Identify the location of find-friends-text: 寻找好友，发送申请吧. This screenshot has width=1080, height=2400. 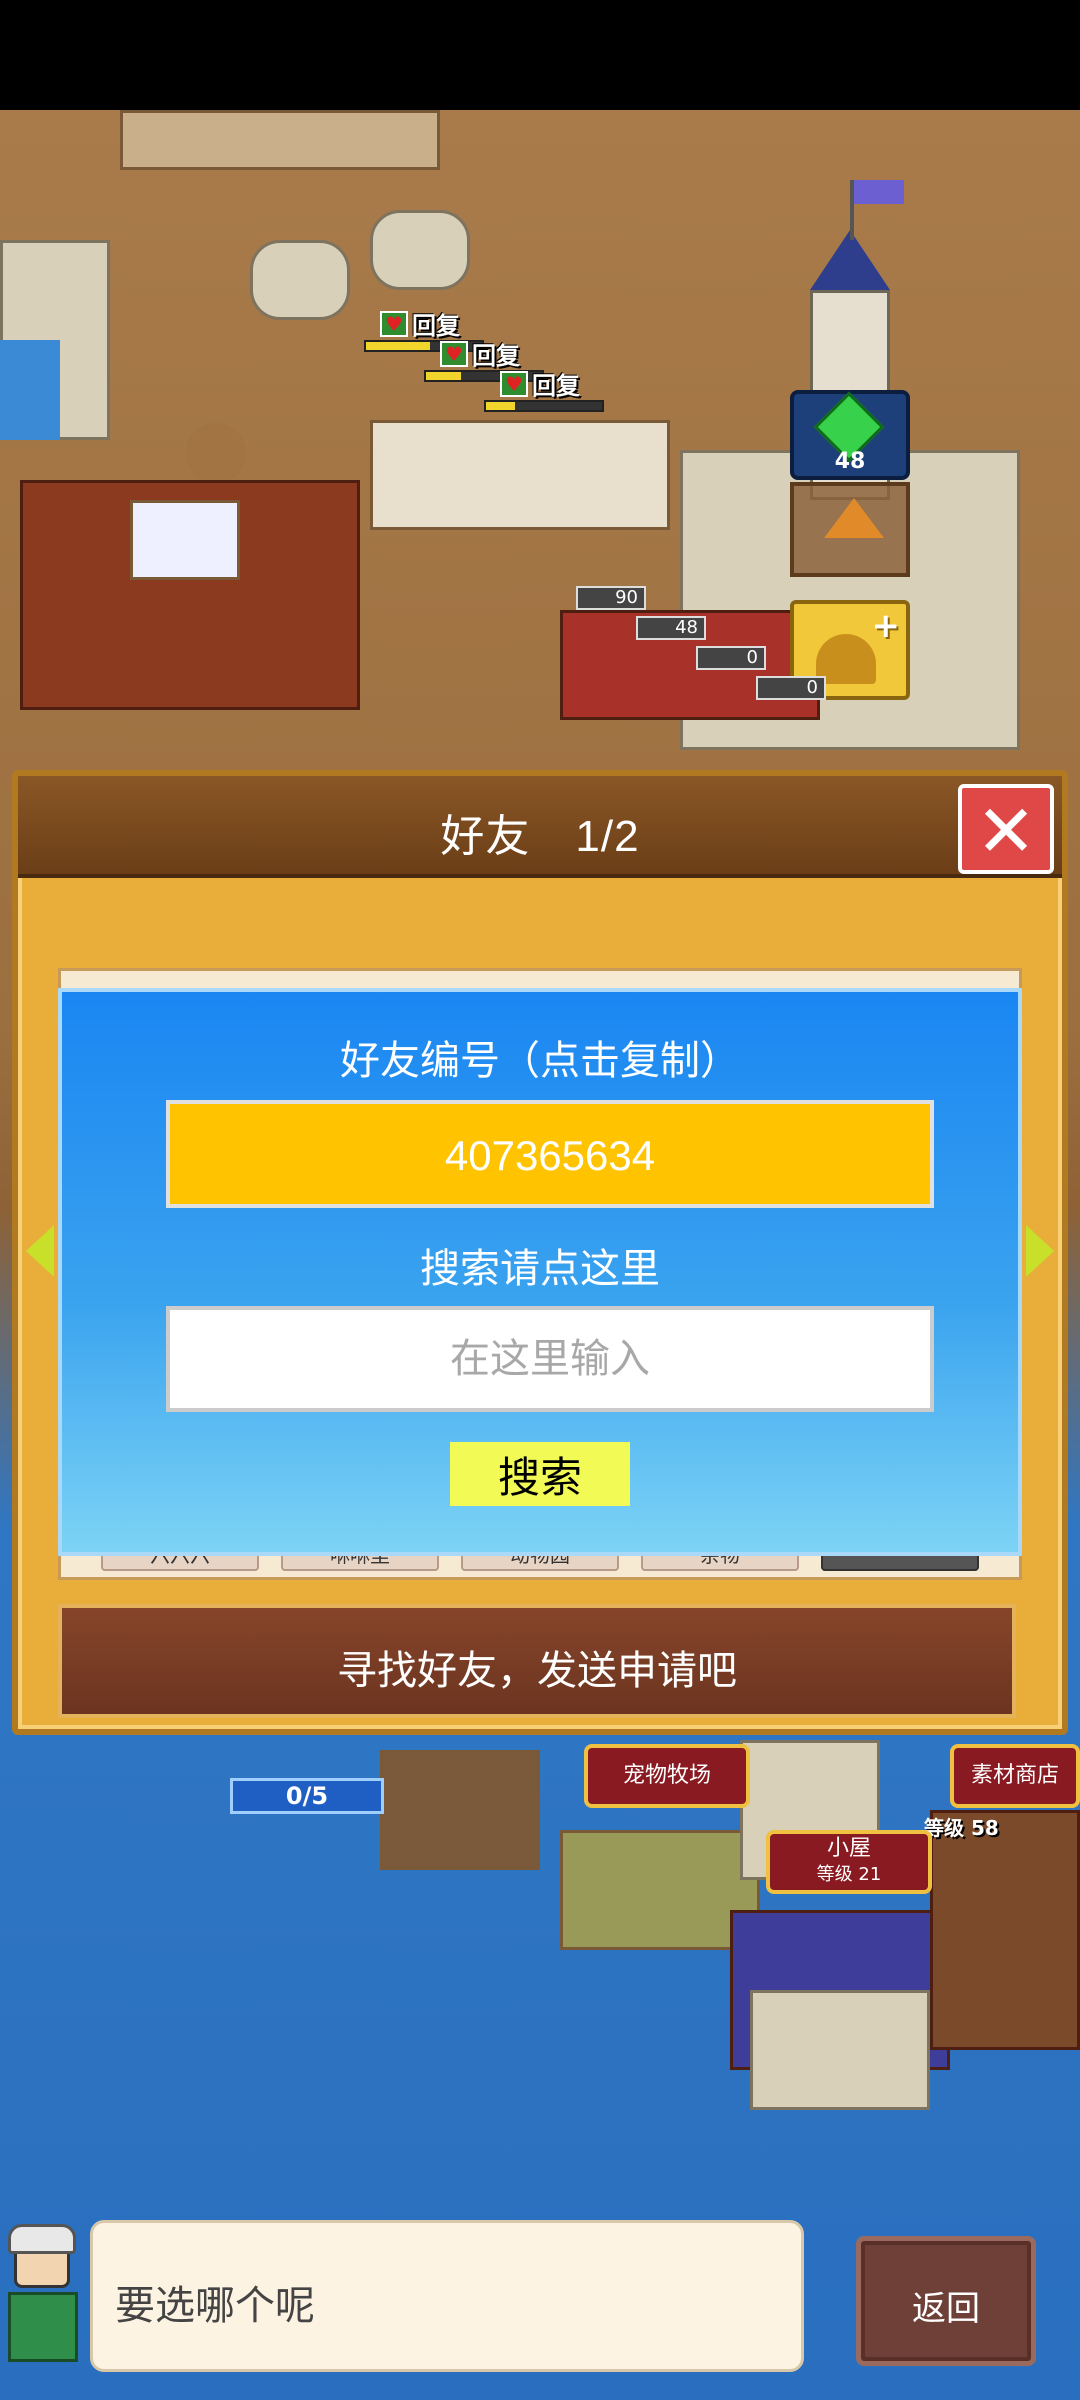
(537, 1671).